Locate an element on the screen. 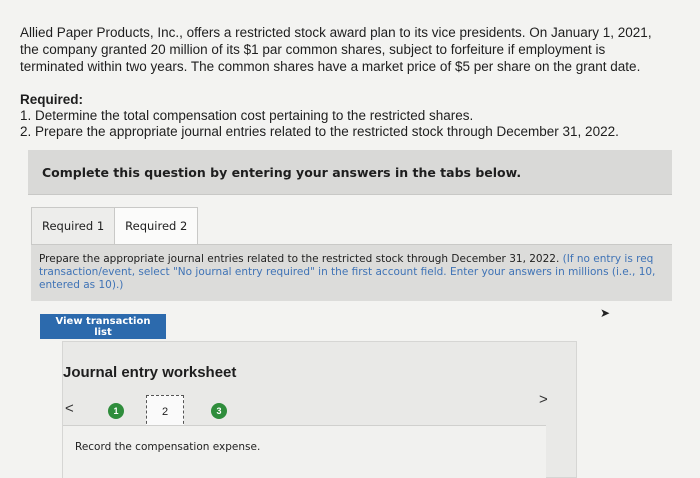  worksheet-title: Journal entry worksheet is located at coordinates (150, 372).